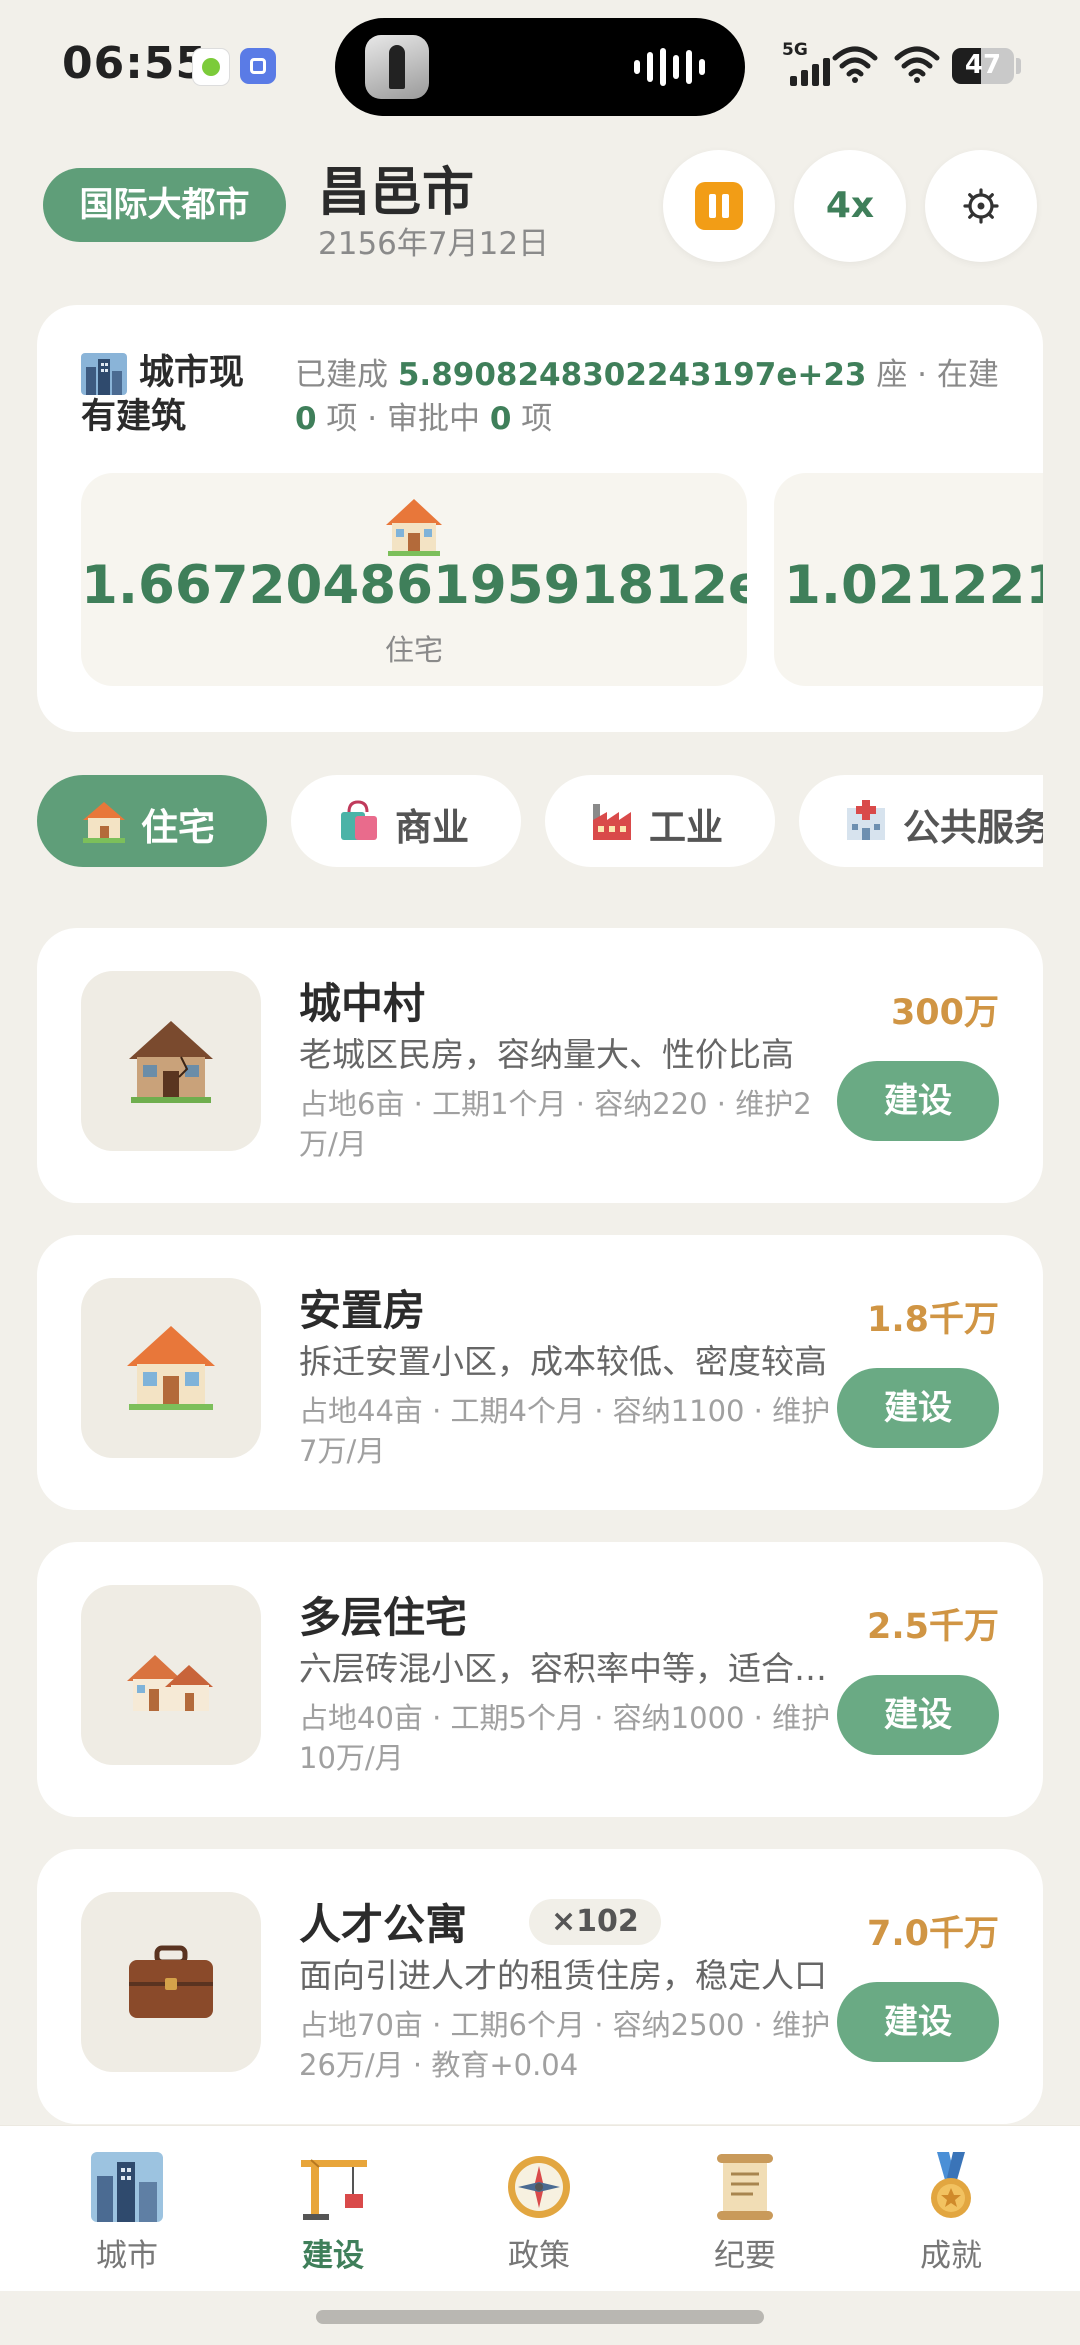 Image resolution: width=1080 pixels, height=2345 pixels. I want to click on item-description: 六层砖混小区，容积率中等，适合居住, so click(564, 1668).